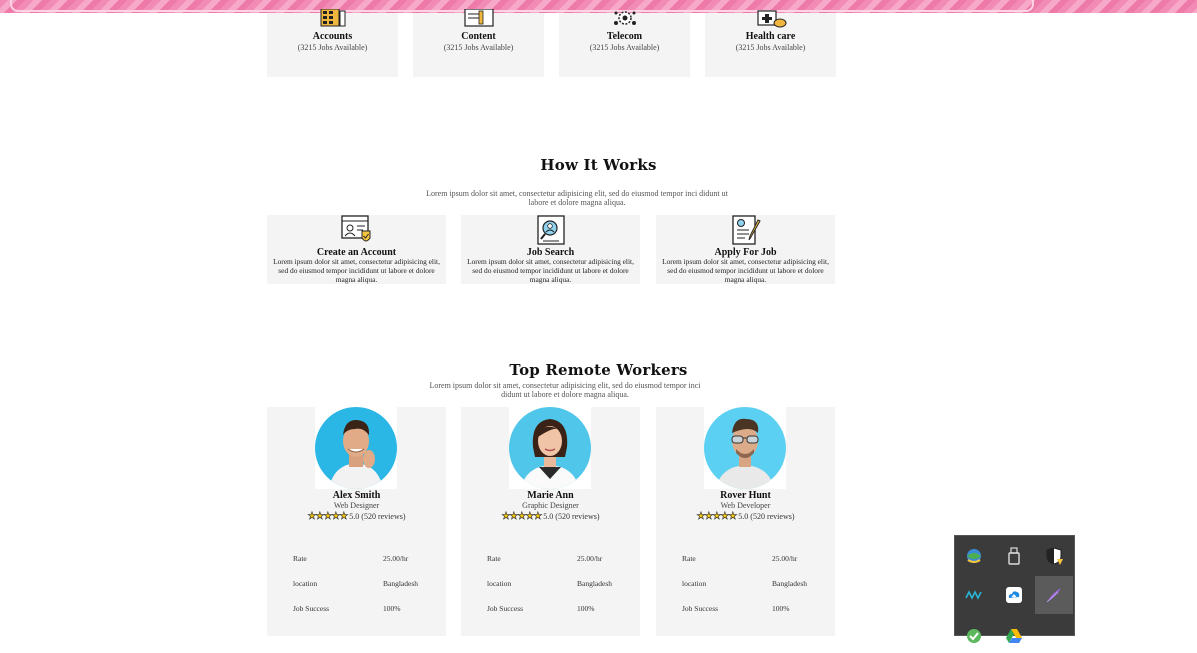 This screenshot has width=1197, height=653. I want to click on security-shield-warning-icon, so click(1054, 556).